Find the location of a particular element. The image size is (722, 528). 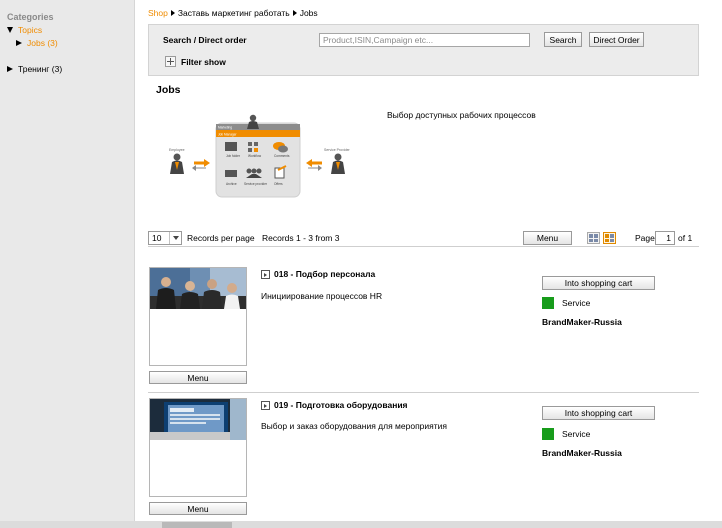

expanded-triangle-icon is located at coordinates (10, 30).